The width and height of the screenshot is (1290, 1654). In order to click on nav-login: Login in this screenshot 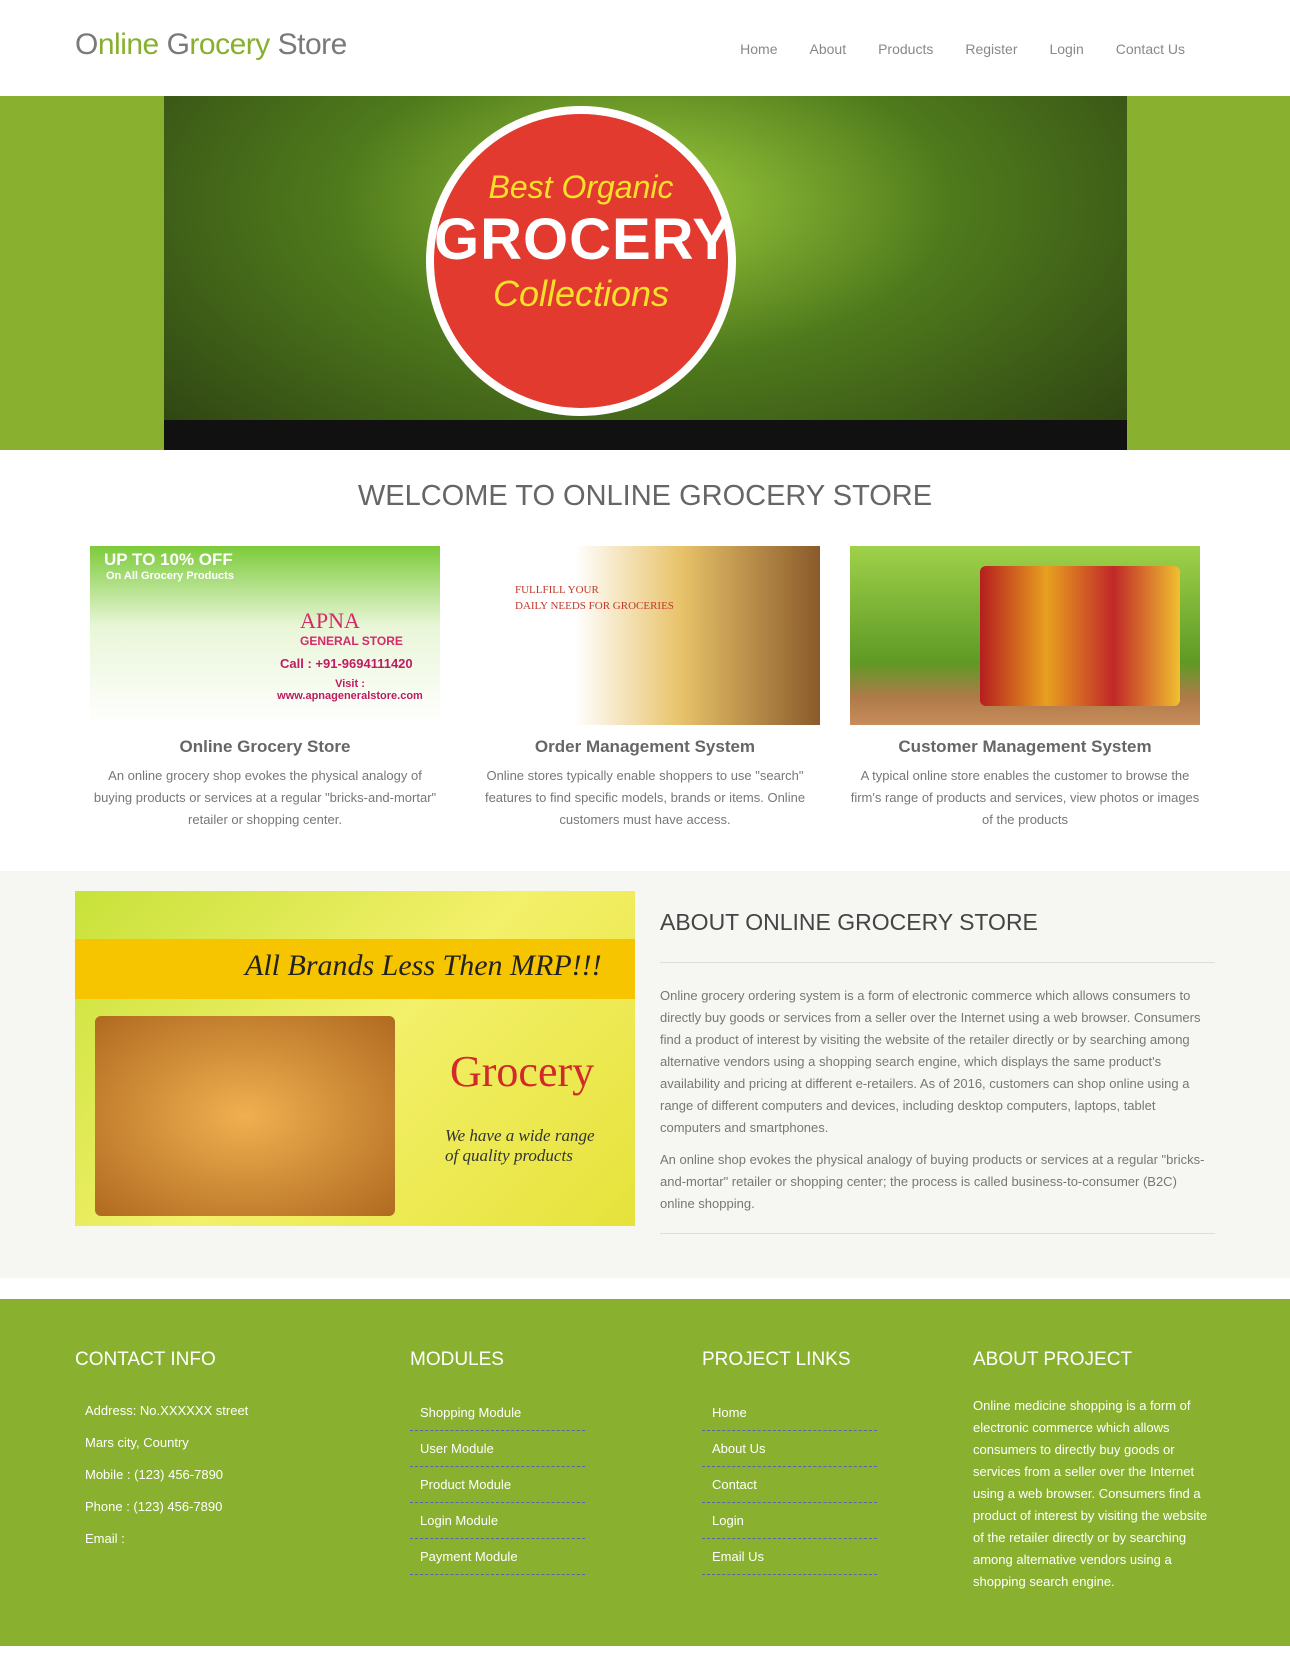, I will do `click(1066, 49)`.